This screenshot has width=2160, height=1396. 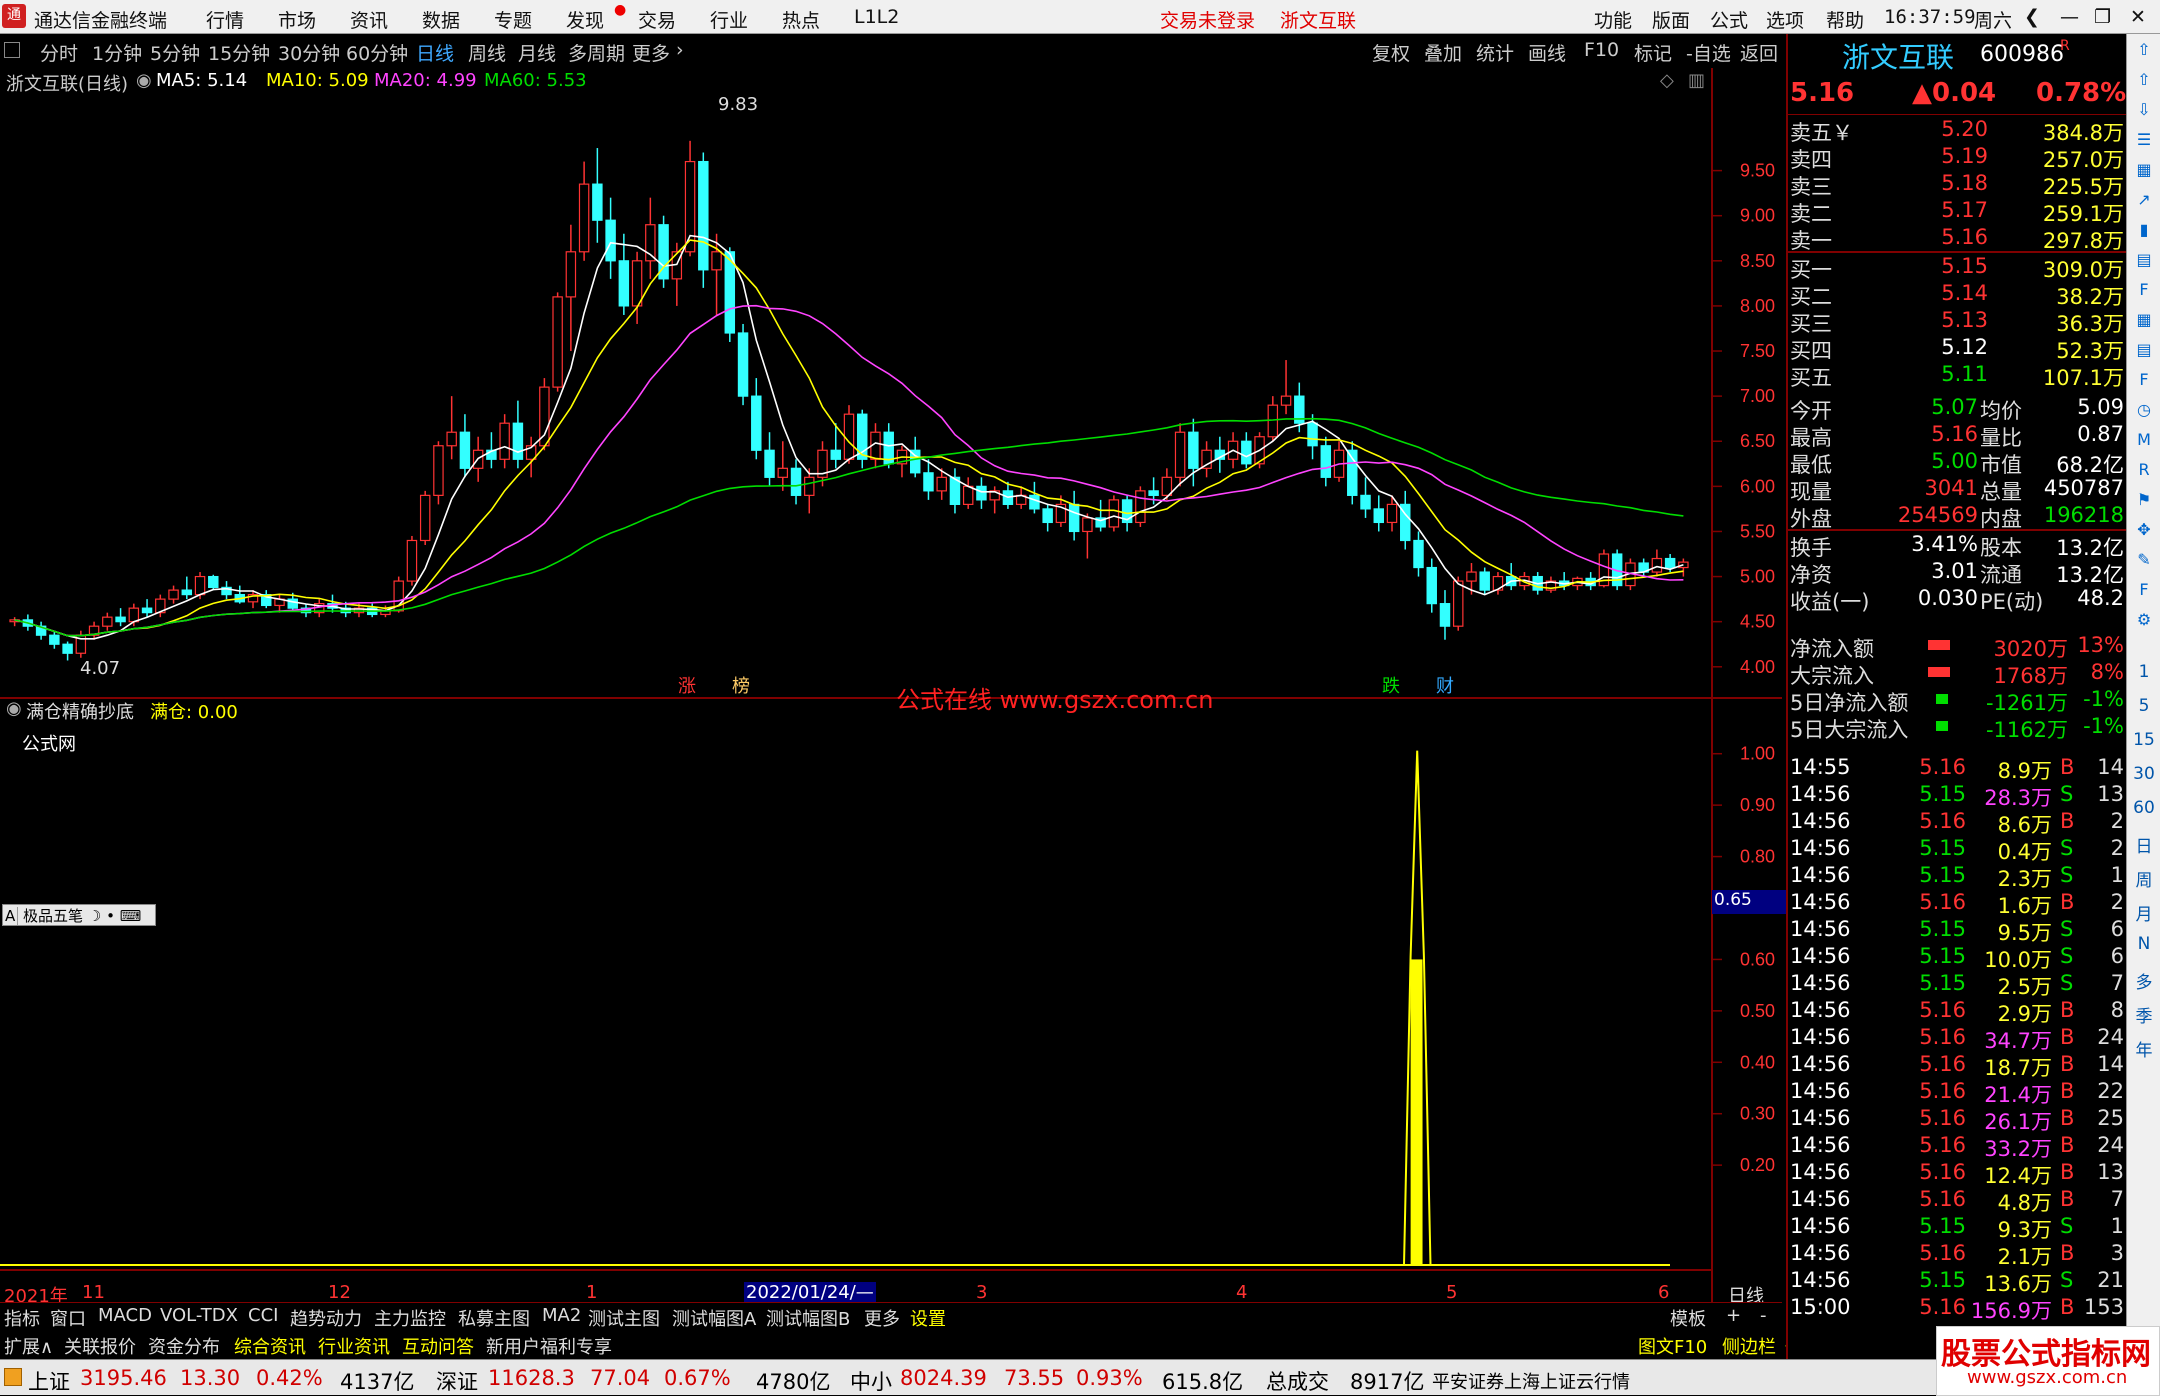 What do you see at coordinates (1207, 19) in the screenshot?
I see `login-status: 交易未登录` at bounding box center [1207, 19].